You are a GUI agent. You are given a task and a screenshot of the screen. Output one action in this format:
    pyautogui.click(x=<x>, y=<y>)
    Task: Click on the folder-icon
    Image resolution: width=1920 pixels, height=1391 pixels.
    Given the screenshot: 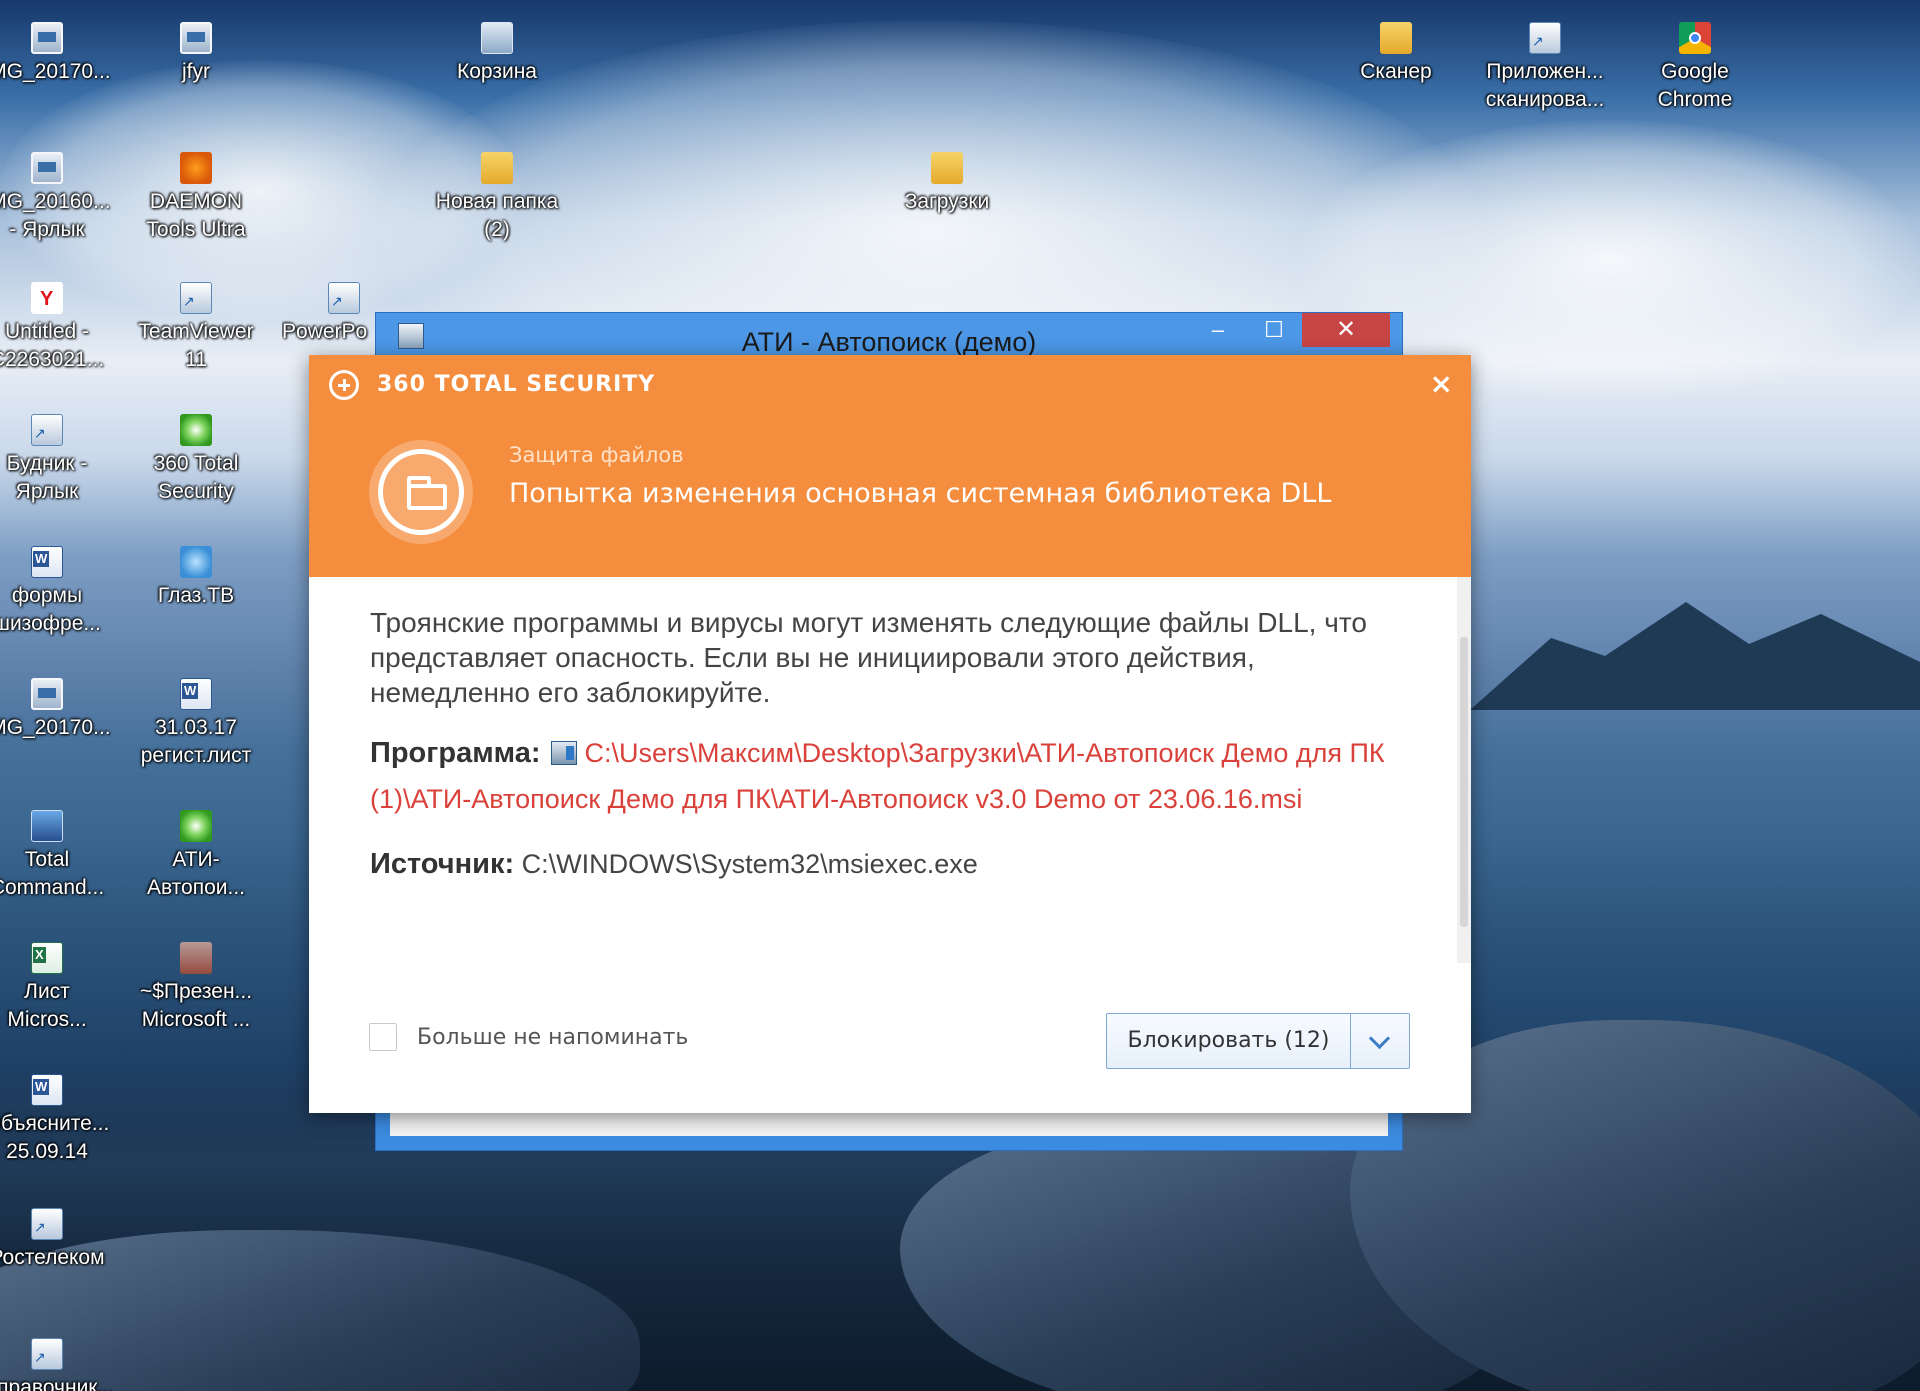 What is the action you would take?
    pyautogui.click(x=497, y=168)
    